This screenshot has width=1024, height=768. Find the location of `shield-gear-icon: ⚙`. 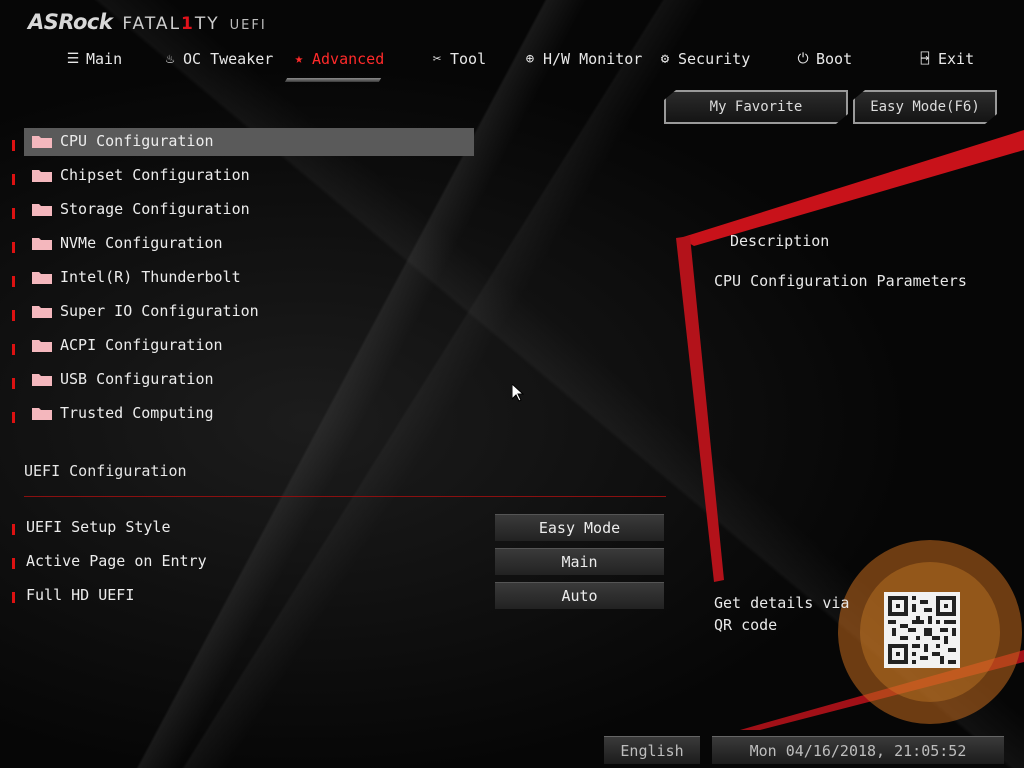

shield-gear-icon: ⚙ is located at coordinates (665, 59).